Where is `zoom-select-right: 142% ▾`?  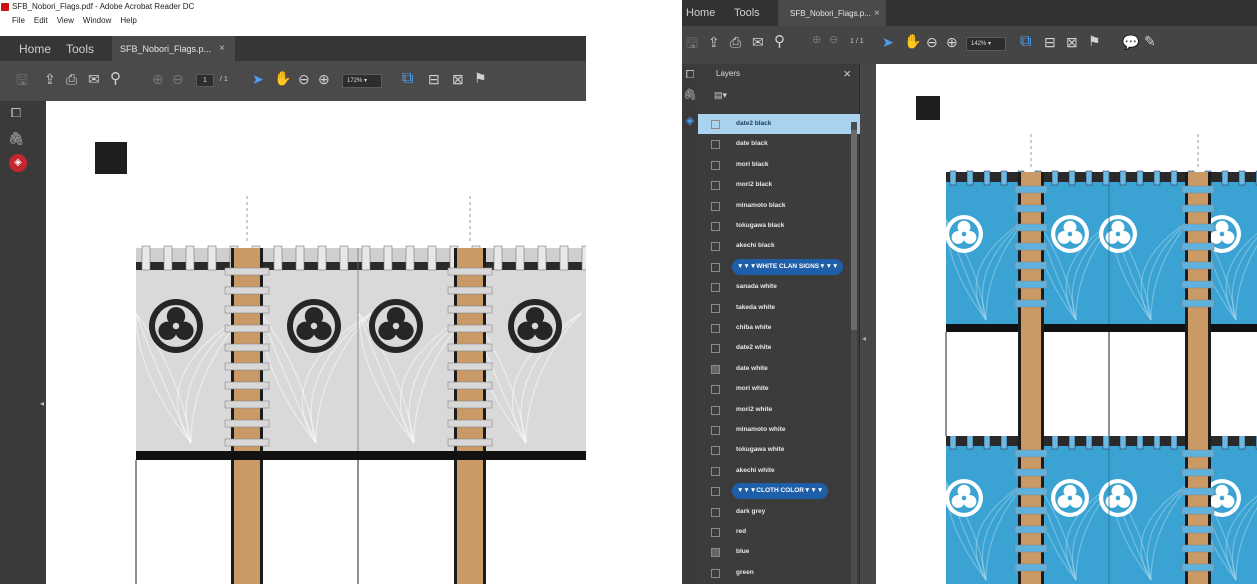 zoom-select-right: 142% ▾ is located at coordinates (986, 44).